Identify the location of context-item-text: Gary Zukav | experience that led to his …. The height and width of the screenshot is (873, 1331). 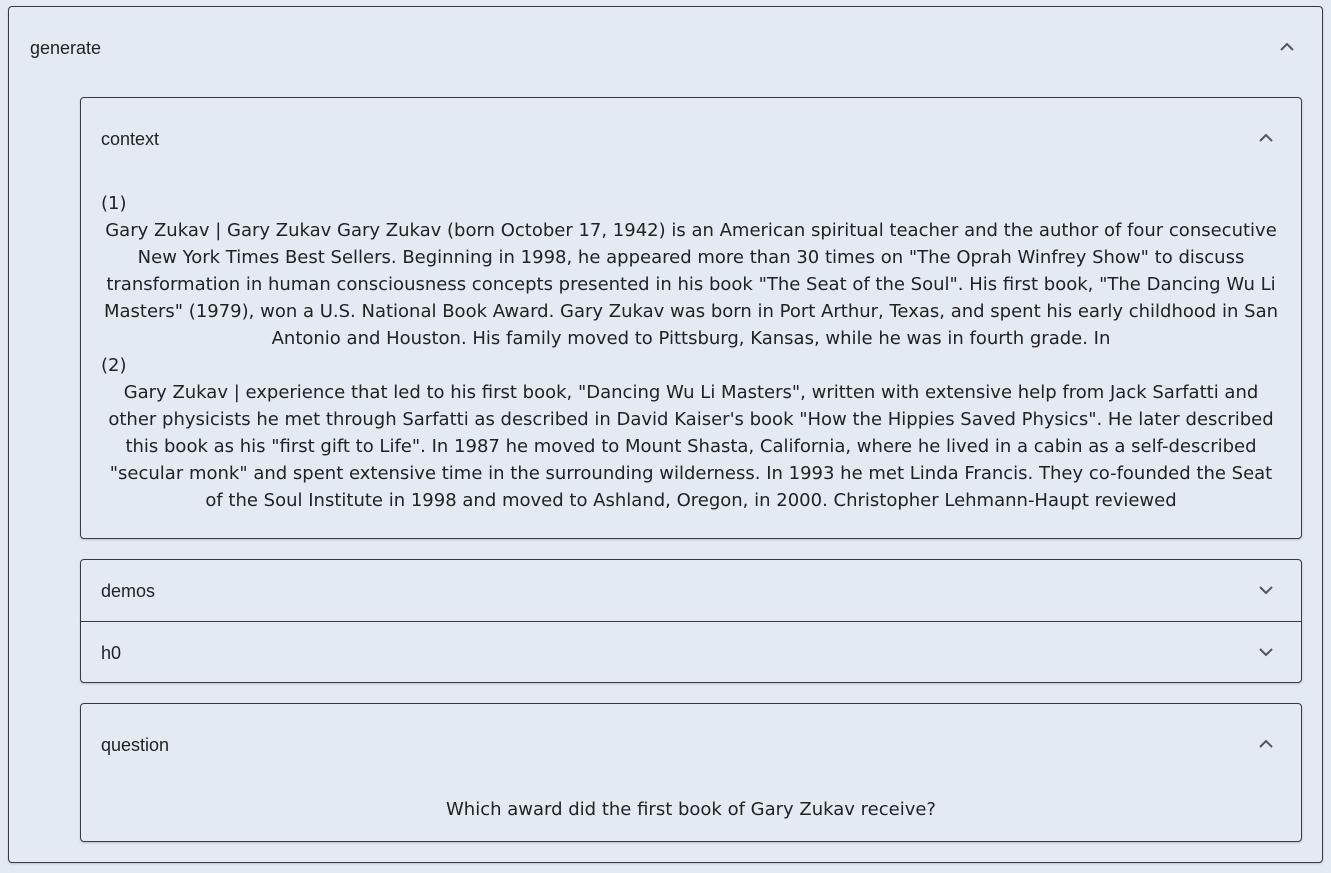
(691, 446).